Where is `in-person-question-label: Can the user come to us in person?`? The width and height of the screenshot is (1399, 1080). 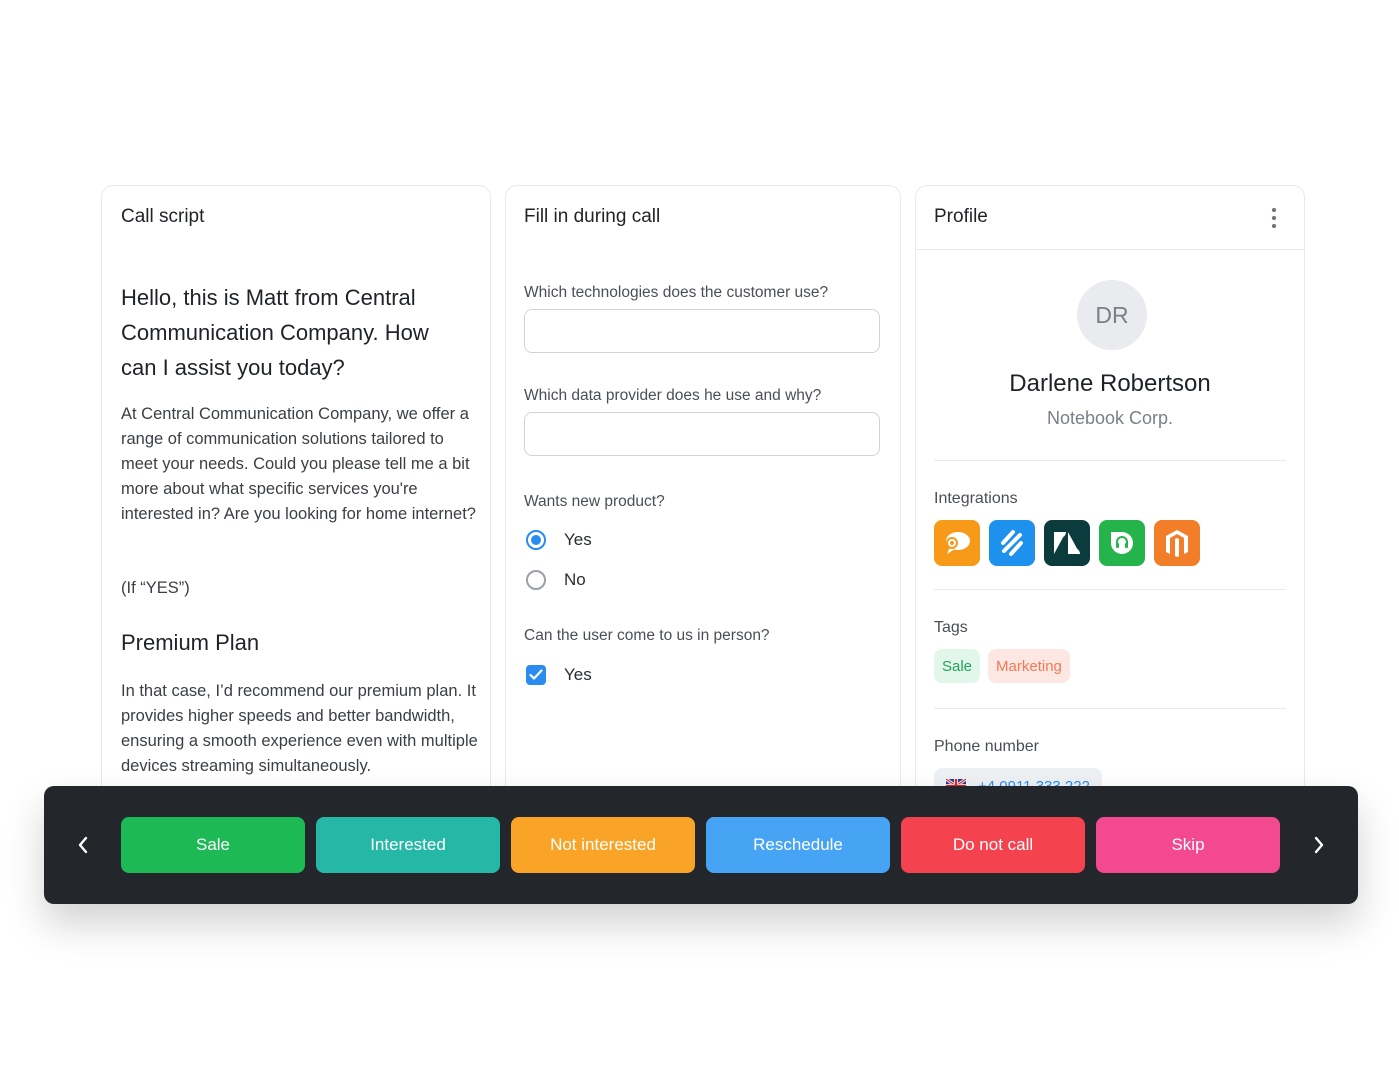
in-person-question-label: Can the user come to us in person? is located at coordinates (647, 635).